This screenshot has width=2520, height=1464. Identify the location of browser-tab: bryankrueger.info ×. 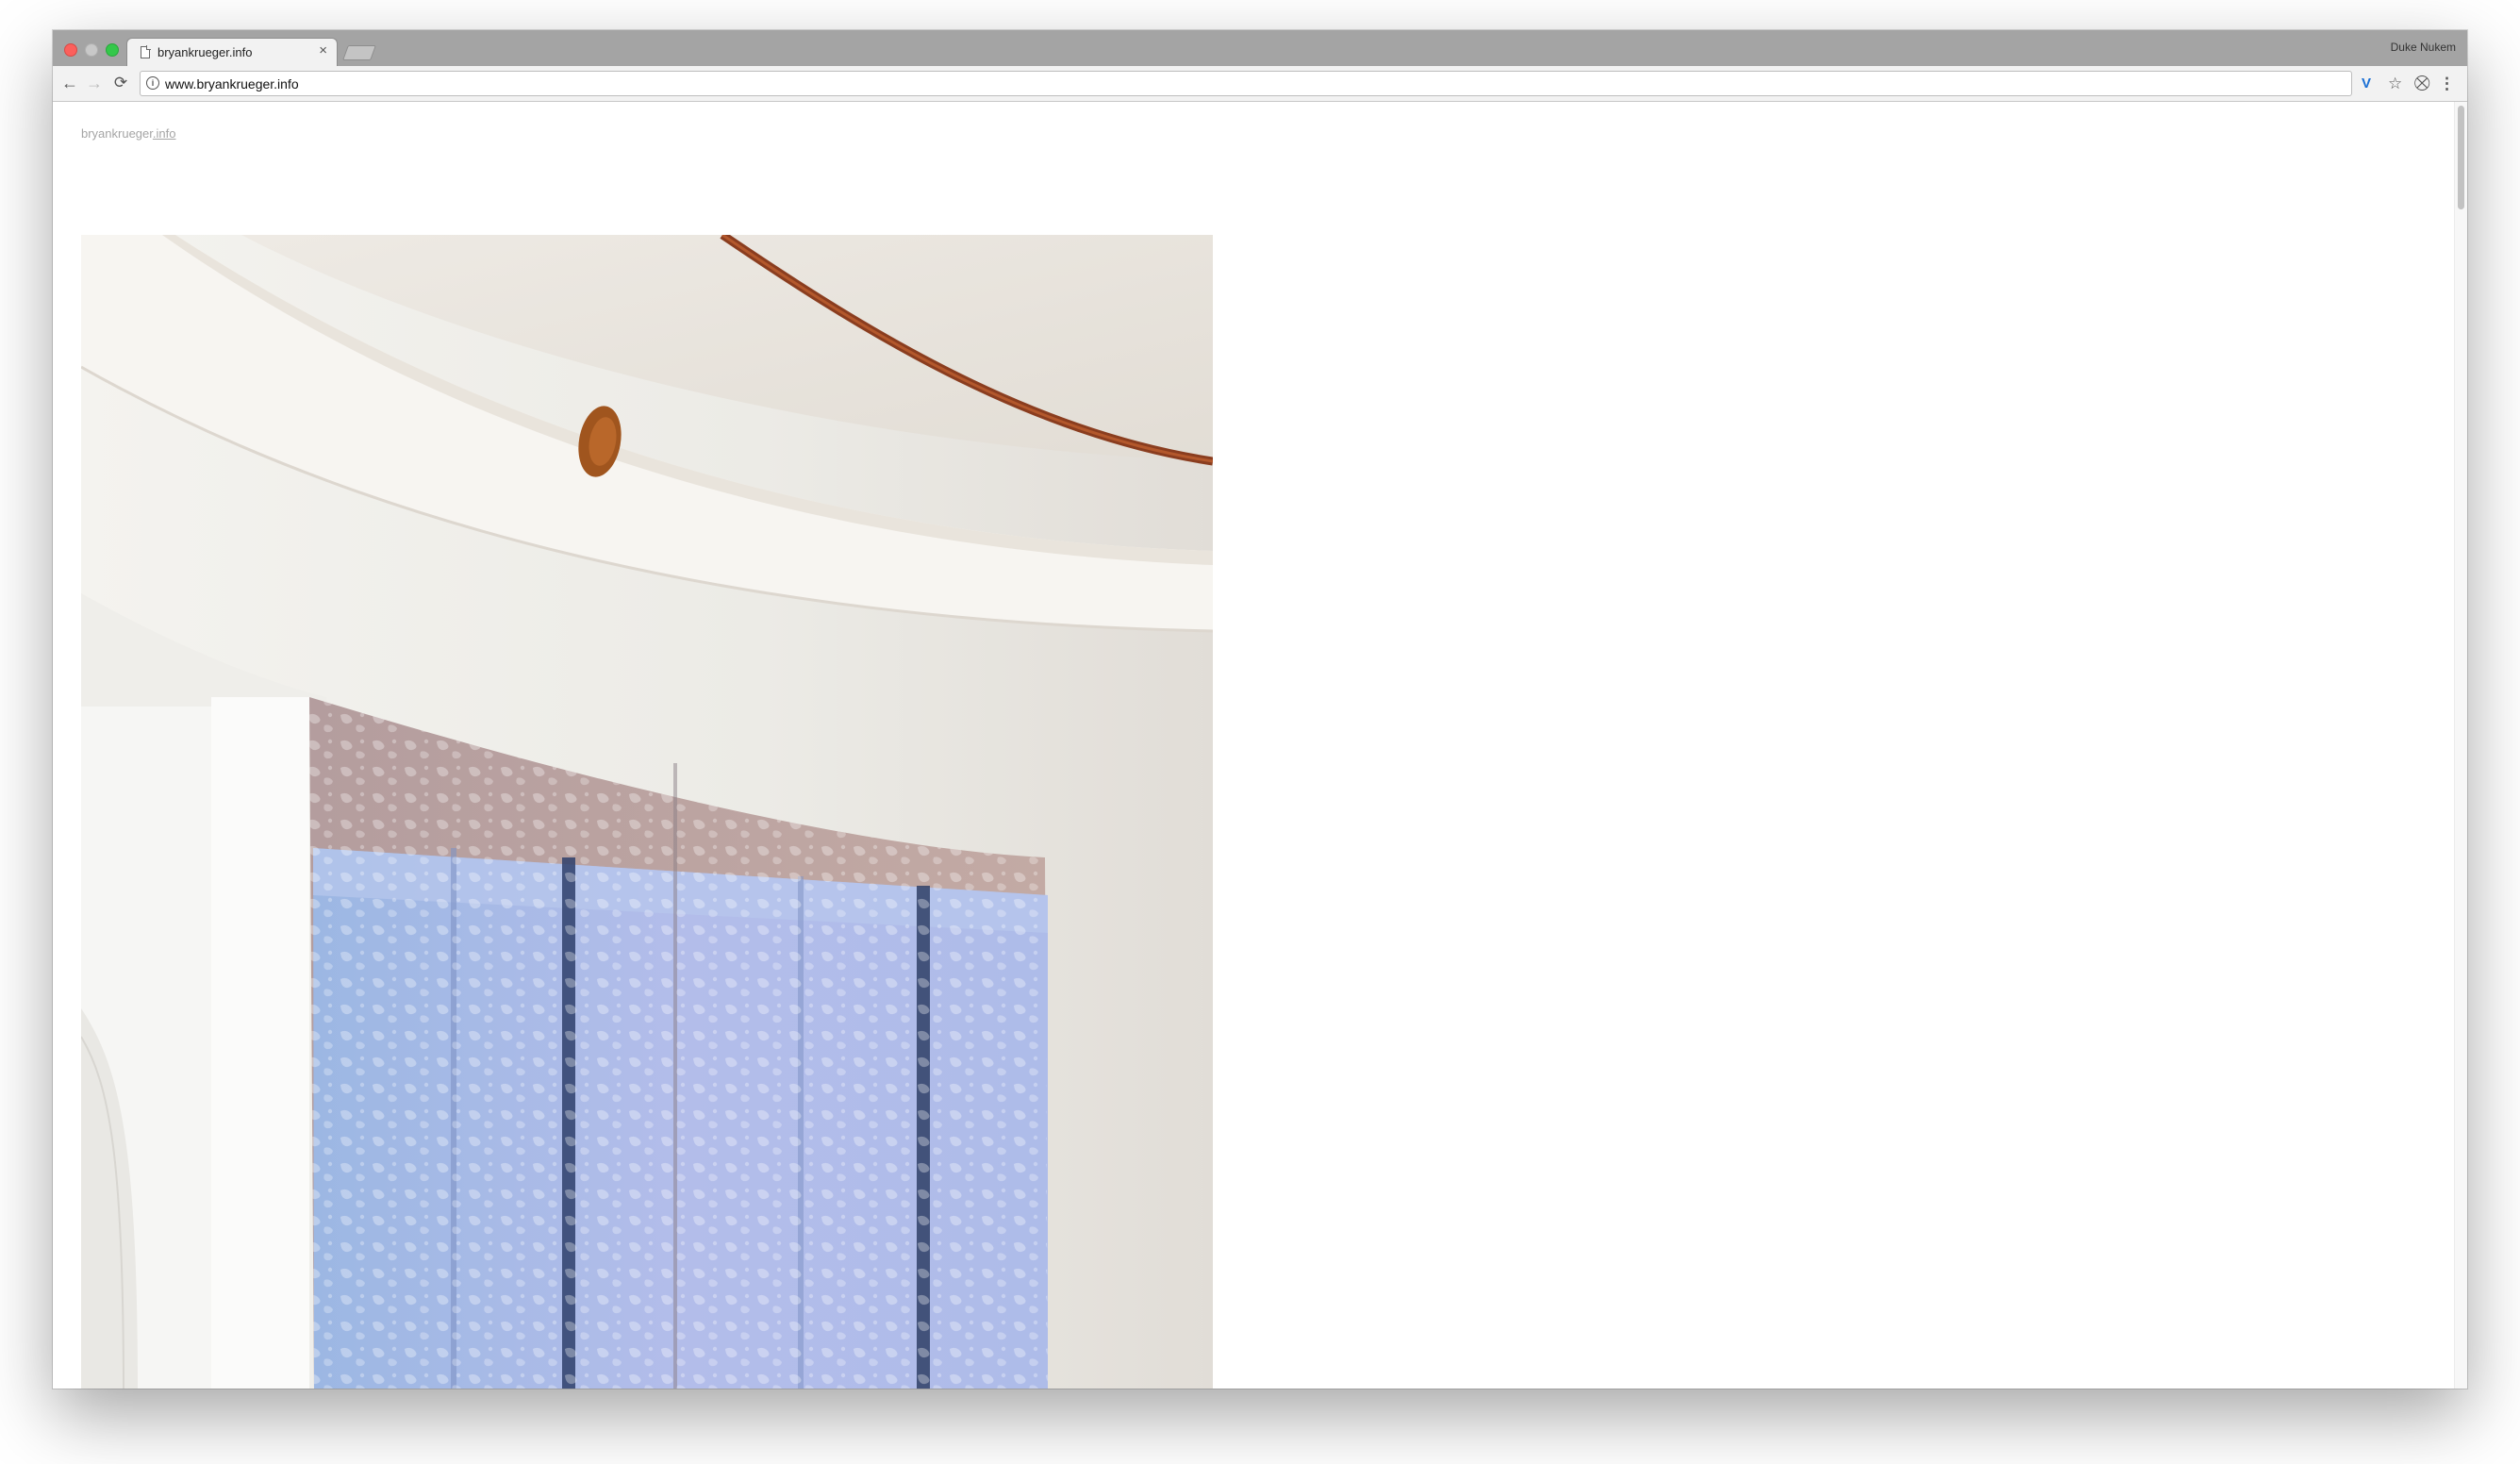
(232, 52).